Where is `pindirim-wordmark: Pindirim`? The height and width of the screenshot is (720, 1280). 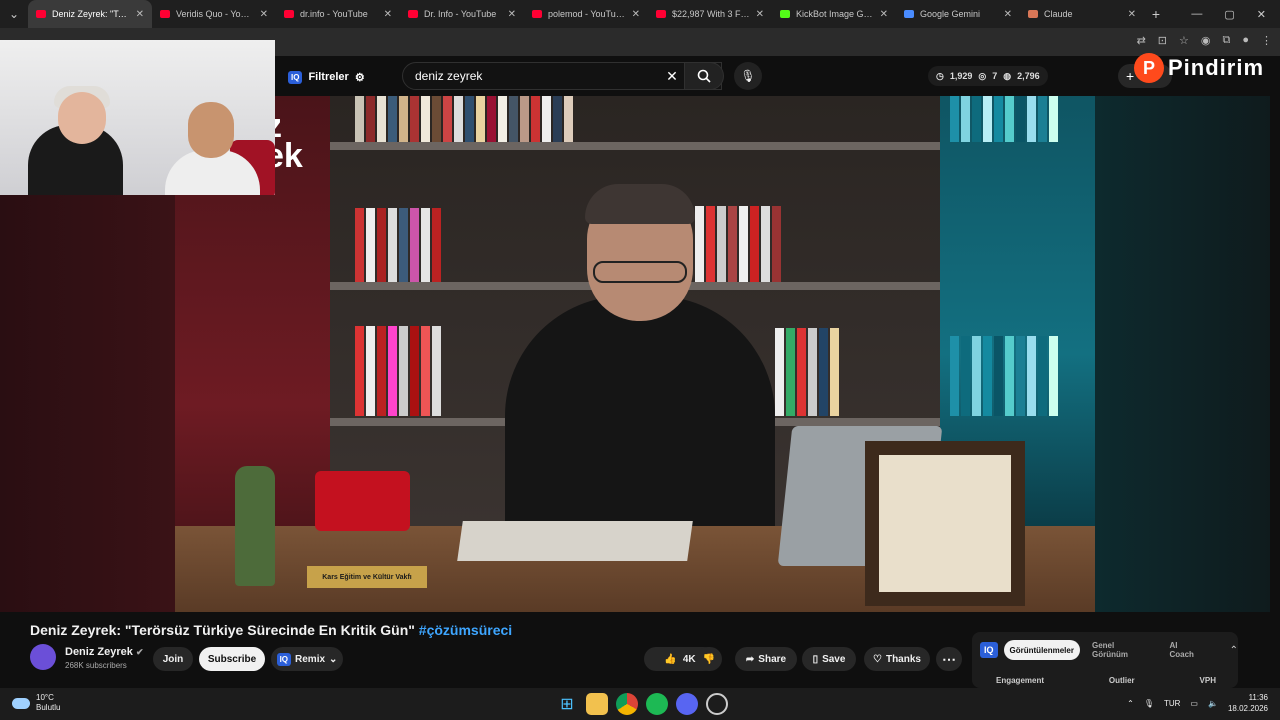 pindirim-wordmark: Pindirim is located at coordinates (1216, 67).